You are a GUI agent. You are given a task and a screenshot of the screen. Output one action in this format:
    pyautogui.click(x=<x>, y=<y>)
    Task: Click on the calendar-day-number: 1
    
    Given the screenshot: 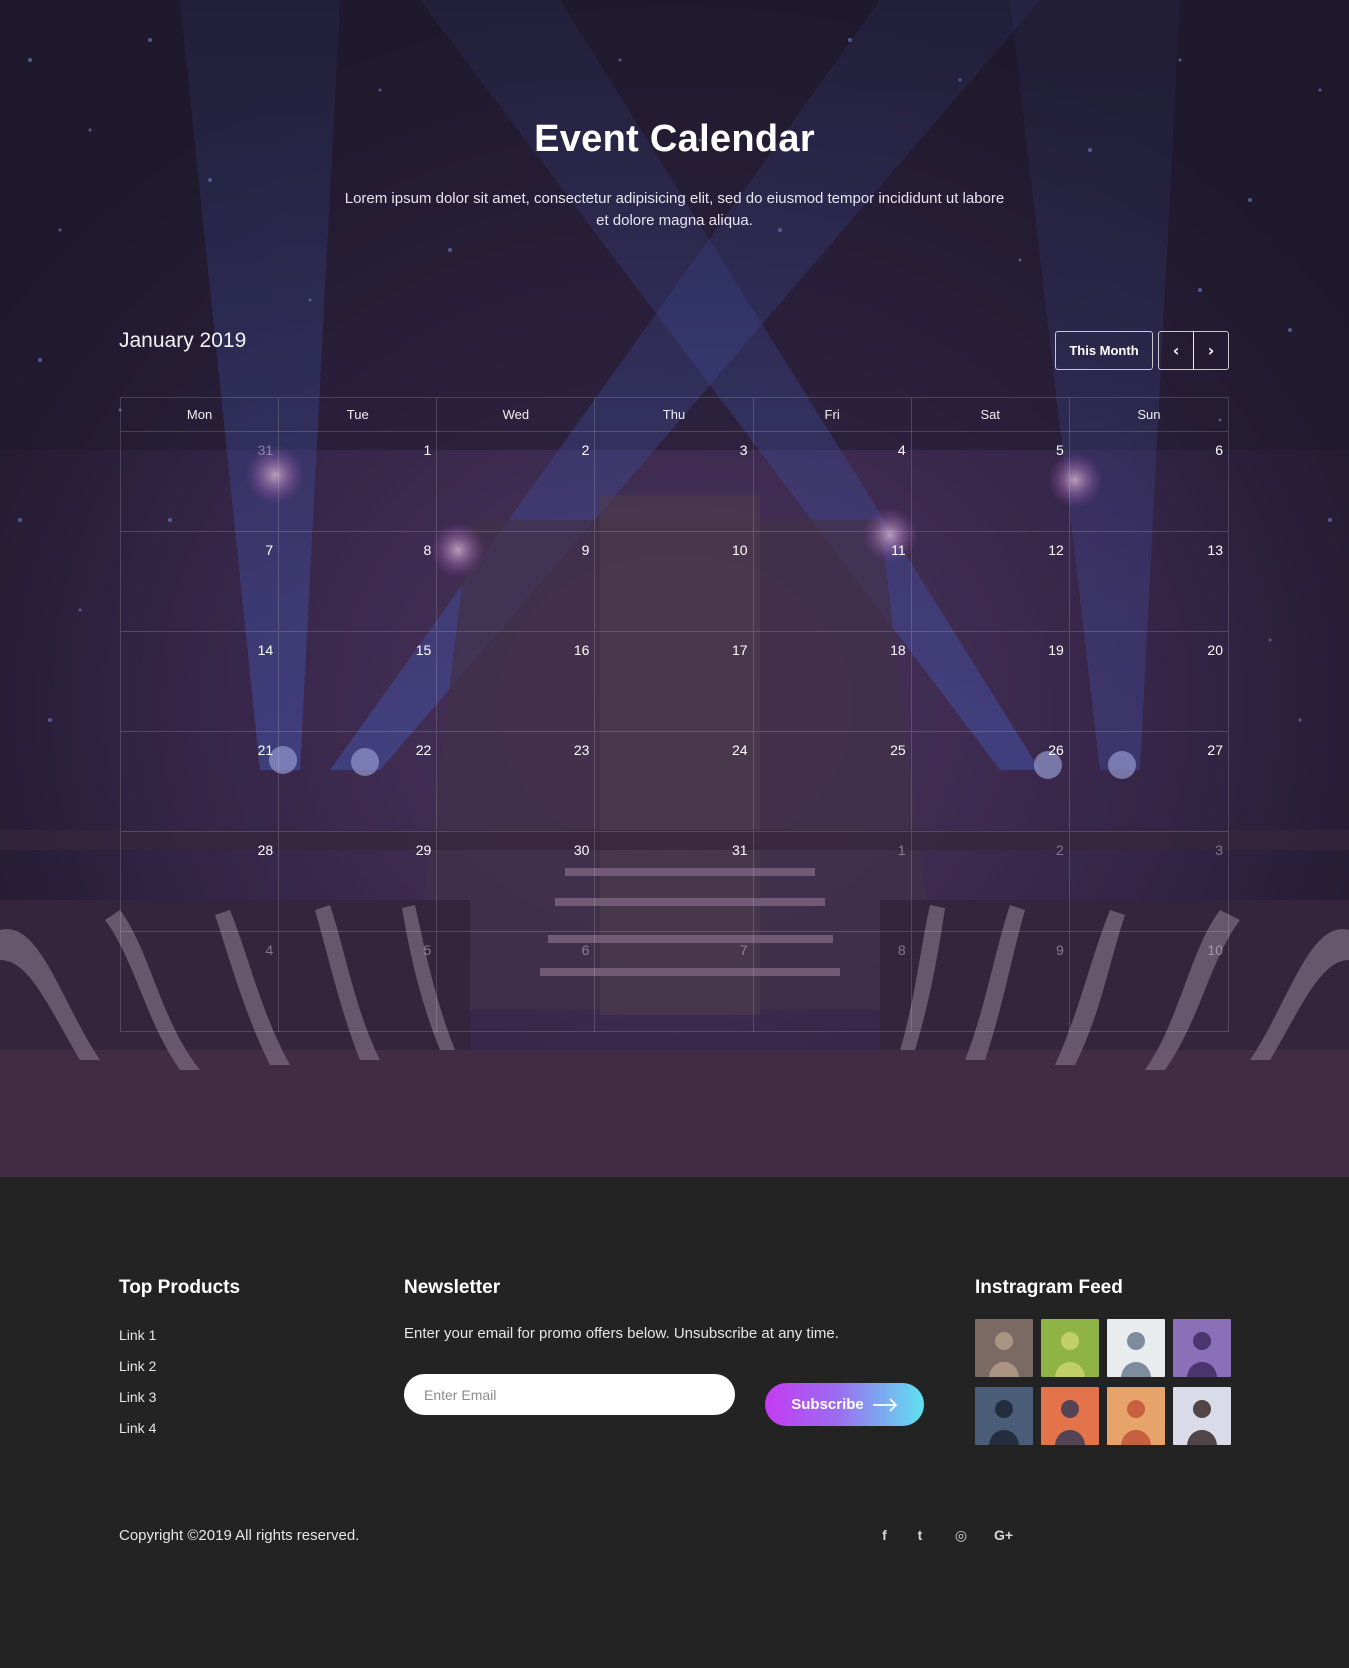 What is the action you would take?
    pyautogui.click(x=901, y=850)
    